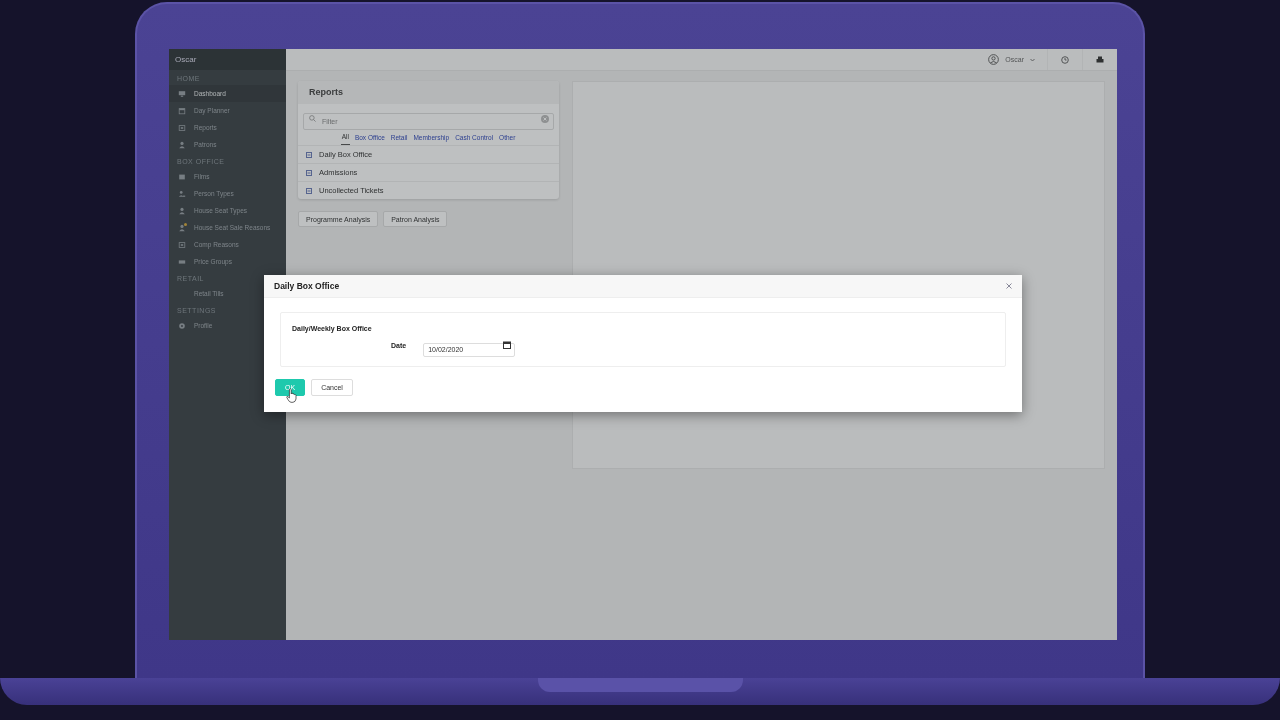  I want to click on clear-icon, so click(545, 118).